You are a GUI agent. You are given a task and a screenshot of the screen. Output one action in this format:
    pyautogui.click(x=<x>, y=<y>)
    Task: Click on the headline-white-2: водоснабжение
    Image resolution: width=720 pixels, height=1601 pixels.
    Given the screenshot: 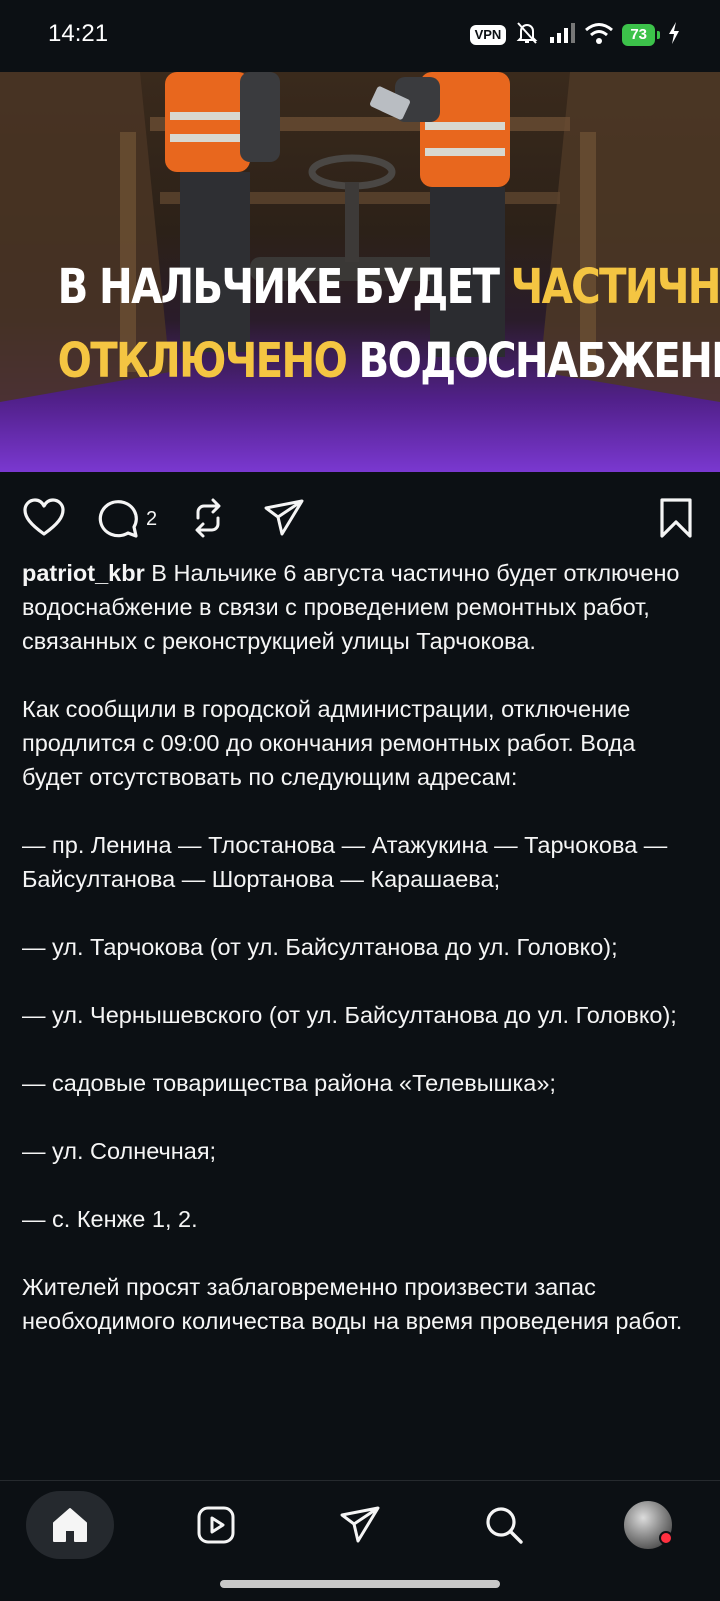 What is the action you would take?
    pyautogui.click(x=539, y=361)
    